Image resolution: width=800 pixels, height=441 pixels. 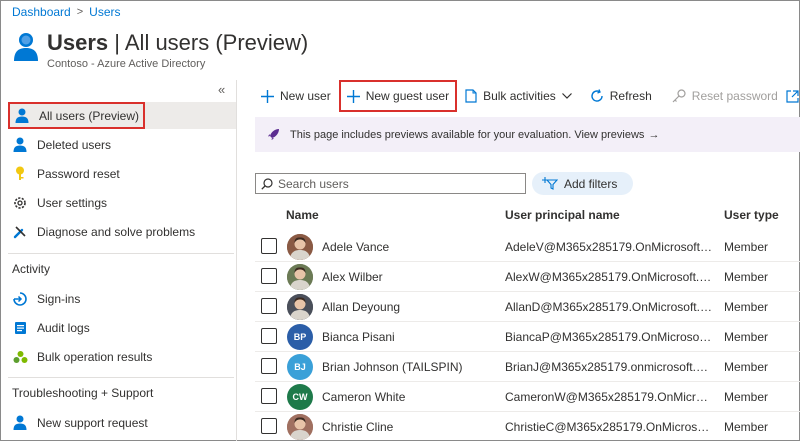 What do you see at coordinates (393, 183) in the screenshot?
I see `search-users-input` at bounding box center [393, 183].